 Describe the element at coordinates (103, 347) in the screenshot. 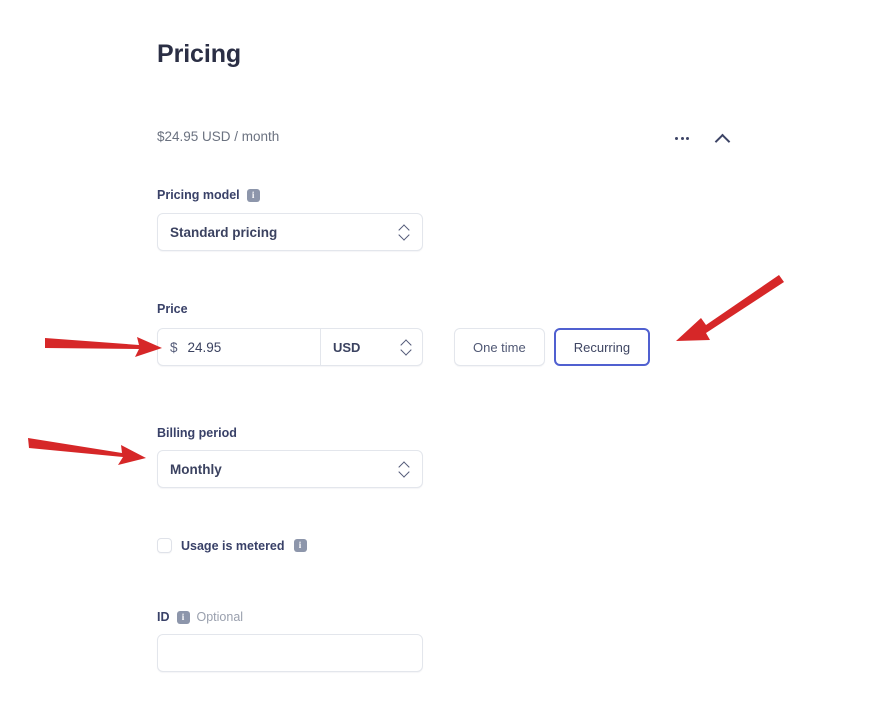

I see `arrow-to-price-field` at that location.